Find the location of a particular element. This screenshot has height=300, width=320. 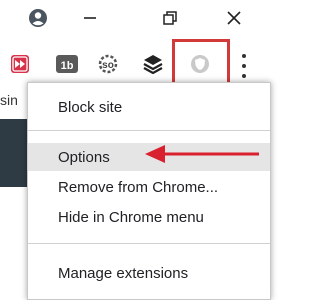

close-button is located at coordinates (234, 18).